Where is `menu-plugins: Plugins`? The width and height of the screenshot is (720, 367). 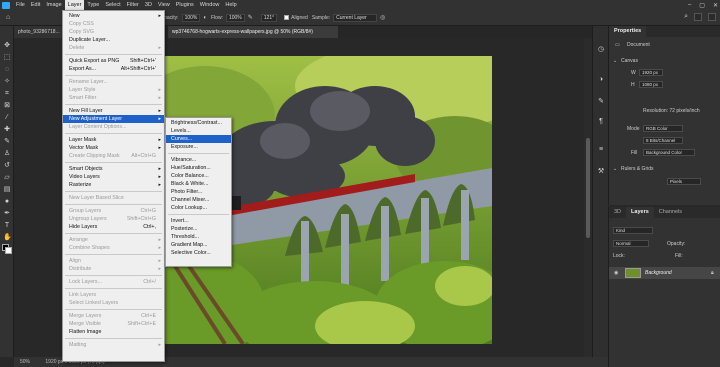 menu-plugins: Plugins is located at coordinates (185, 5).